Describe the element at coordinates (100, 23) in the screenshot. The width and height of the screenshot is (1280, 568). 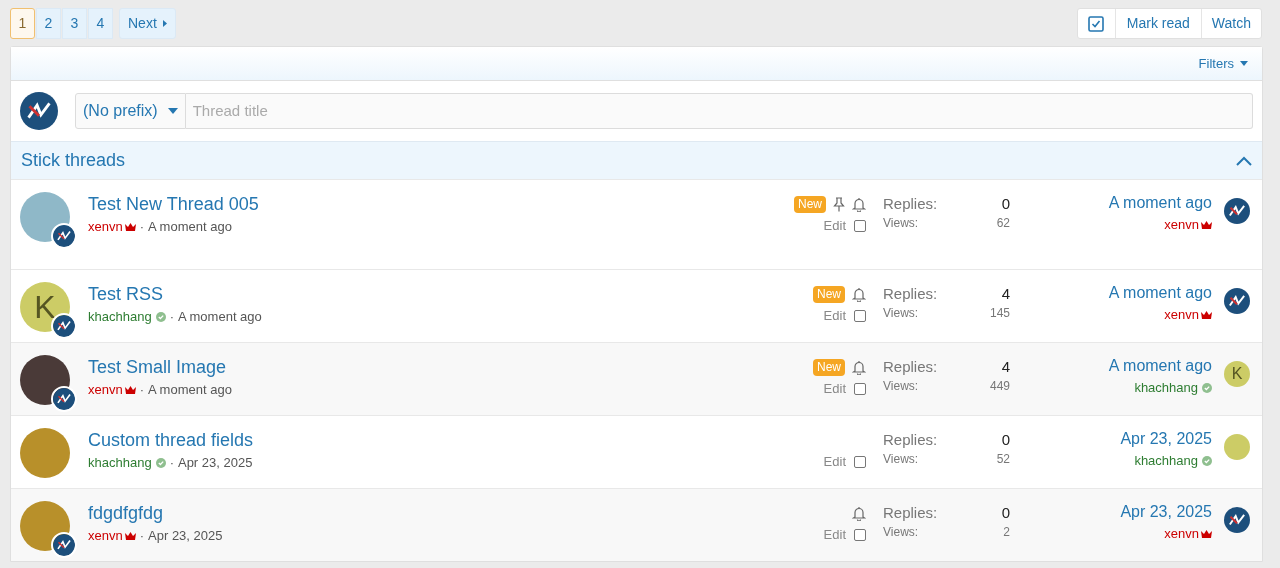
I see `page-link: 4` at that location.